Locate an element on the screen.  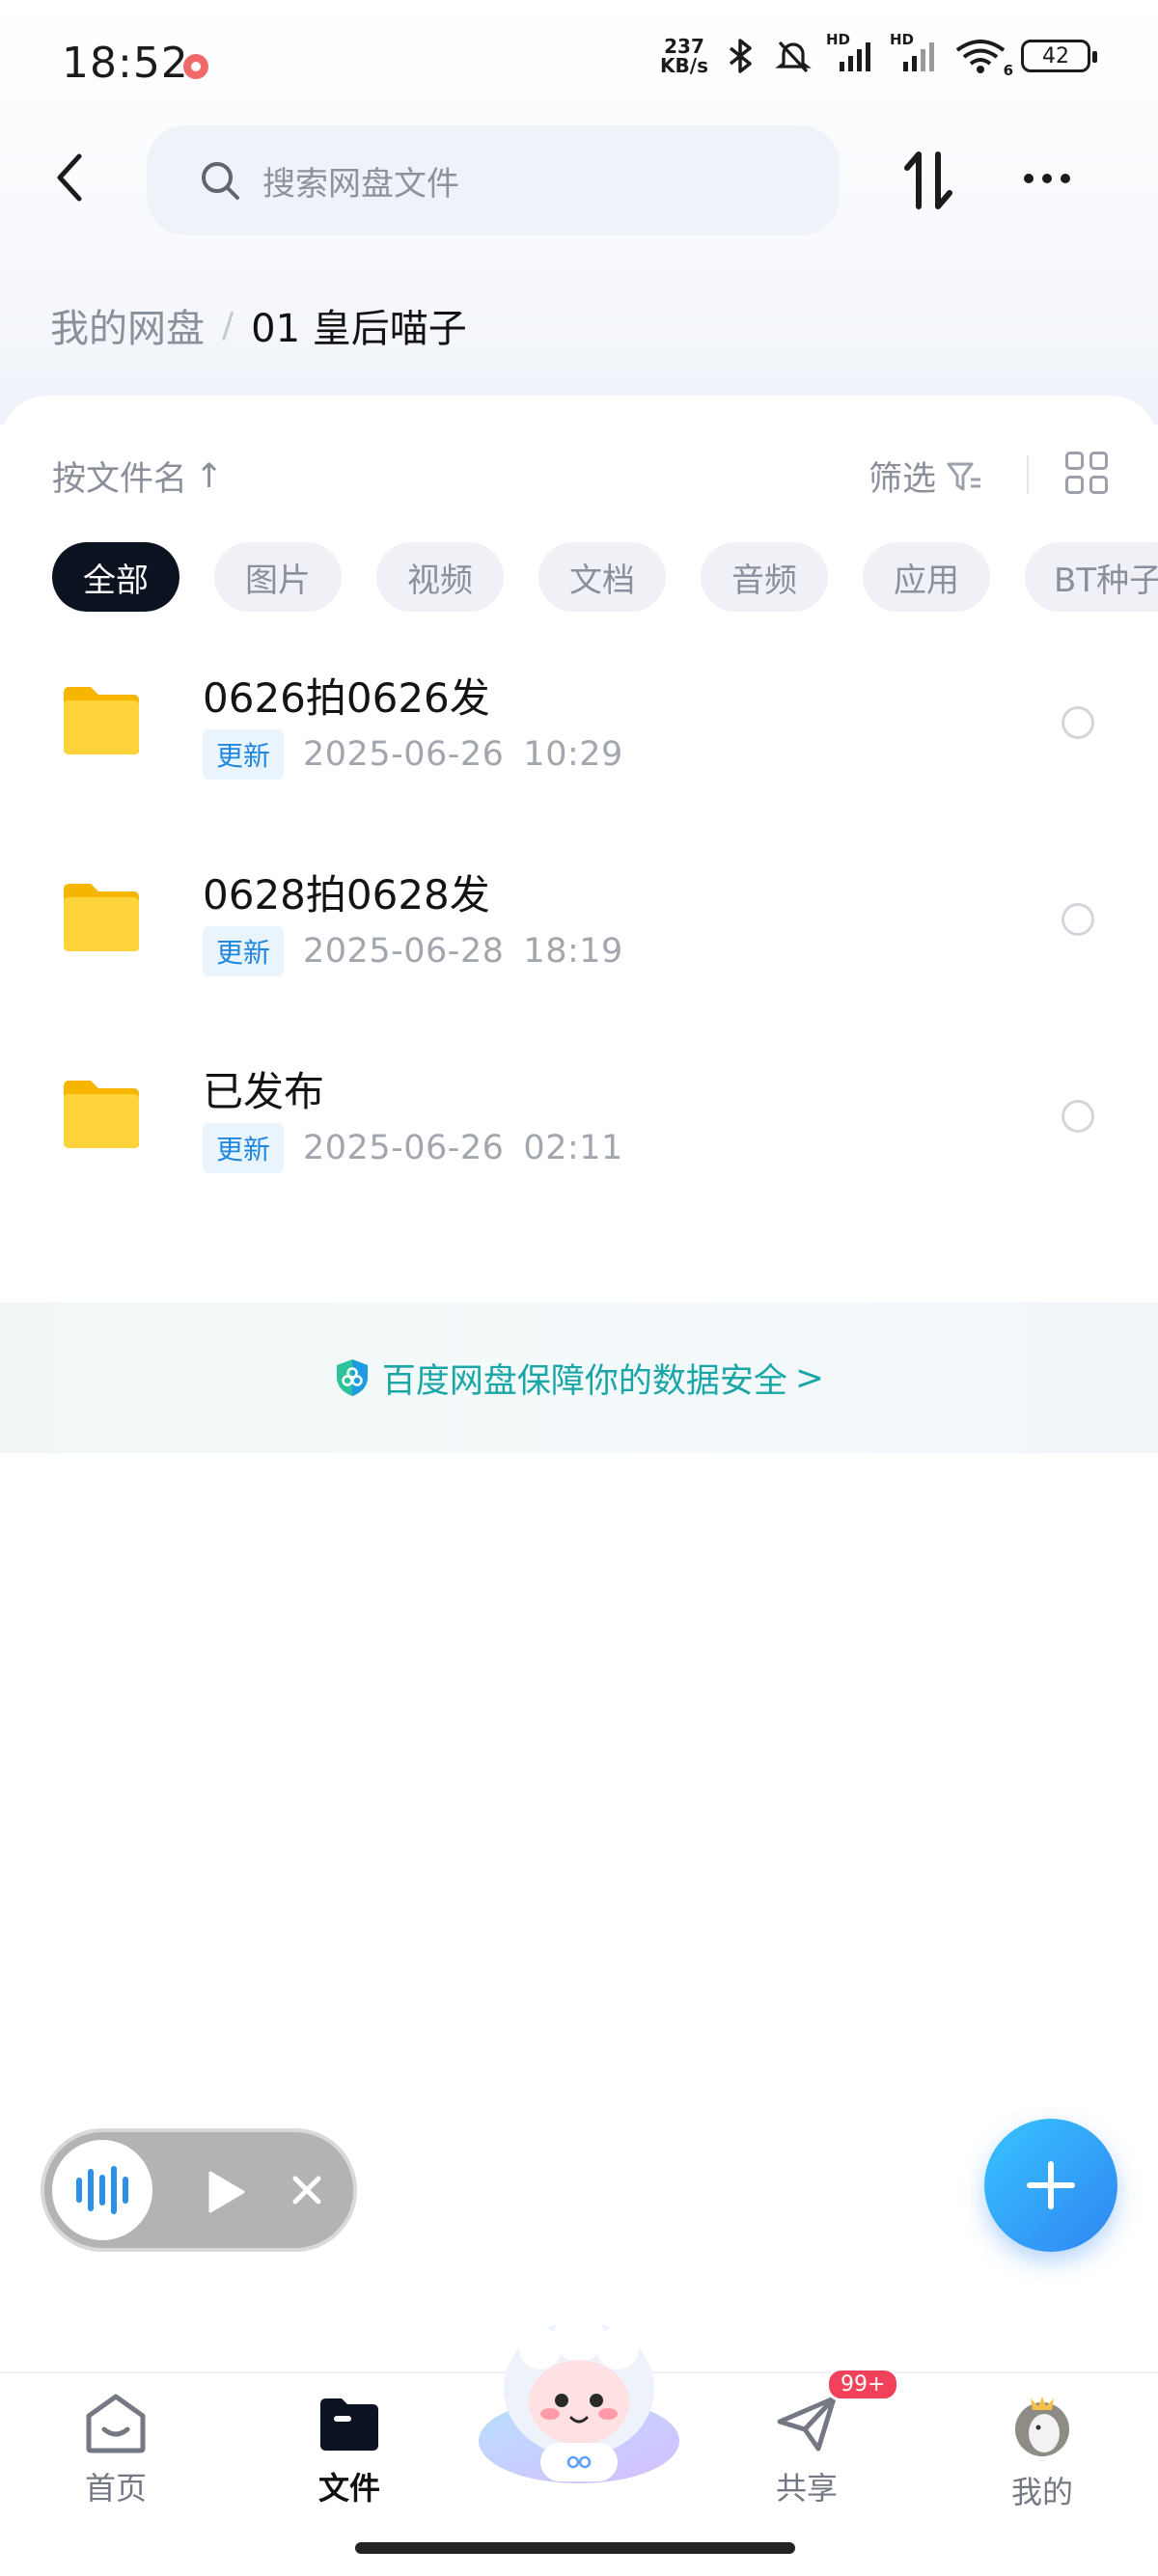
file-meta: 更新 2025-06-26 02:11 is located at coordinates (413, 1148).